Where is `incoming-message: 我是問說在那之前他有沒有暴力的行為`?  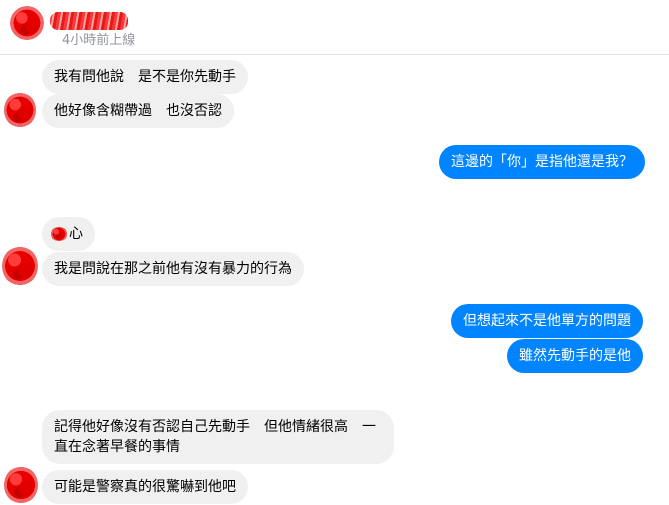 incoming-message: 我是問說在那之前他有沒有暴力的行為 is located at coordinates (173, 269).